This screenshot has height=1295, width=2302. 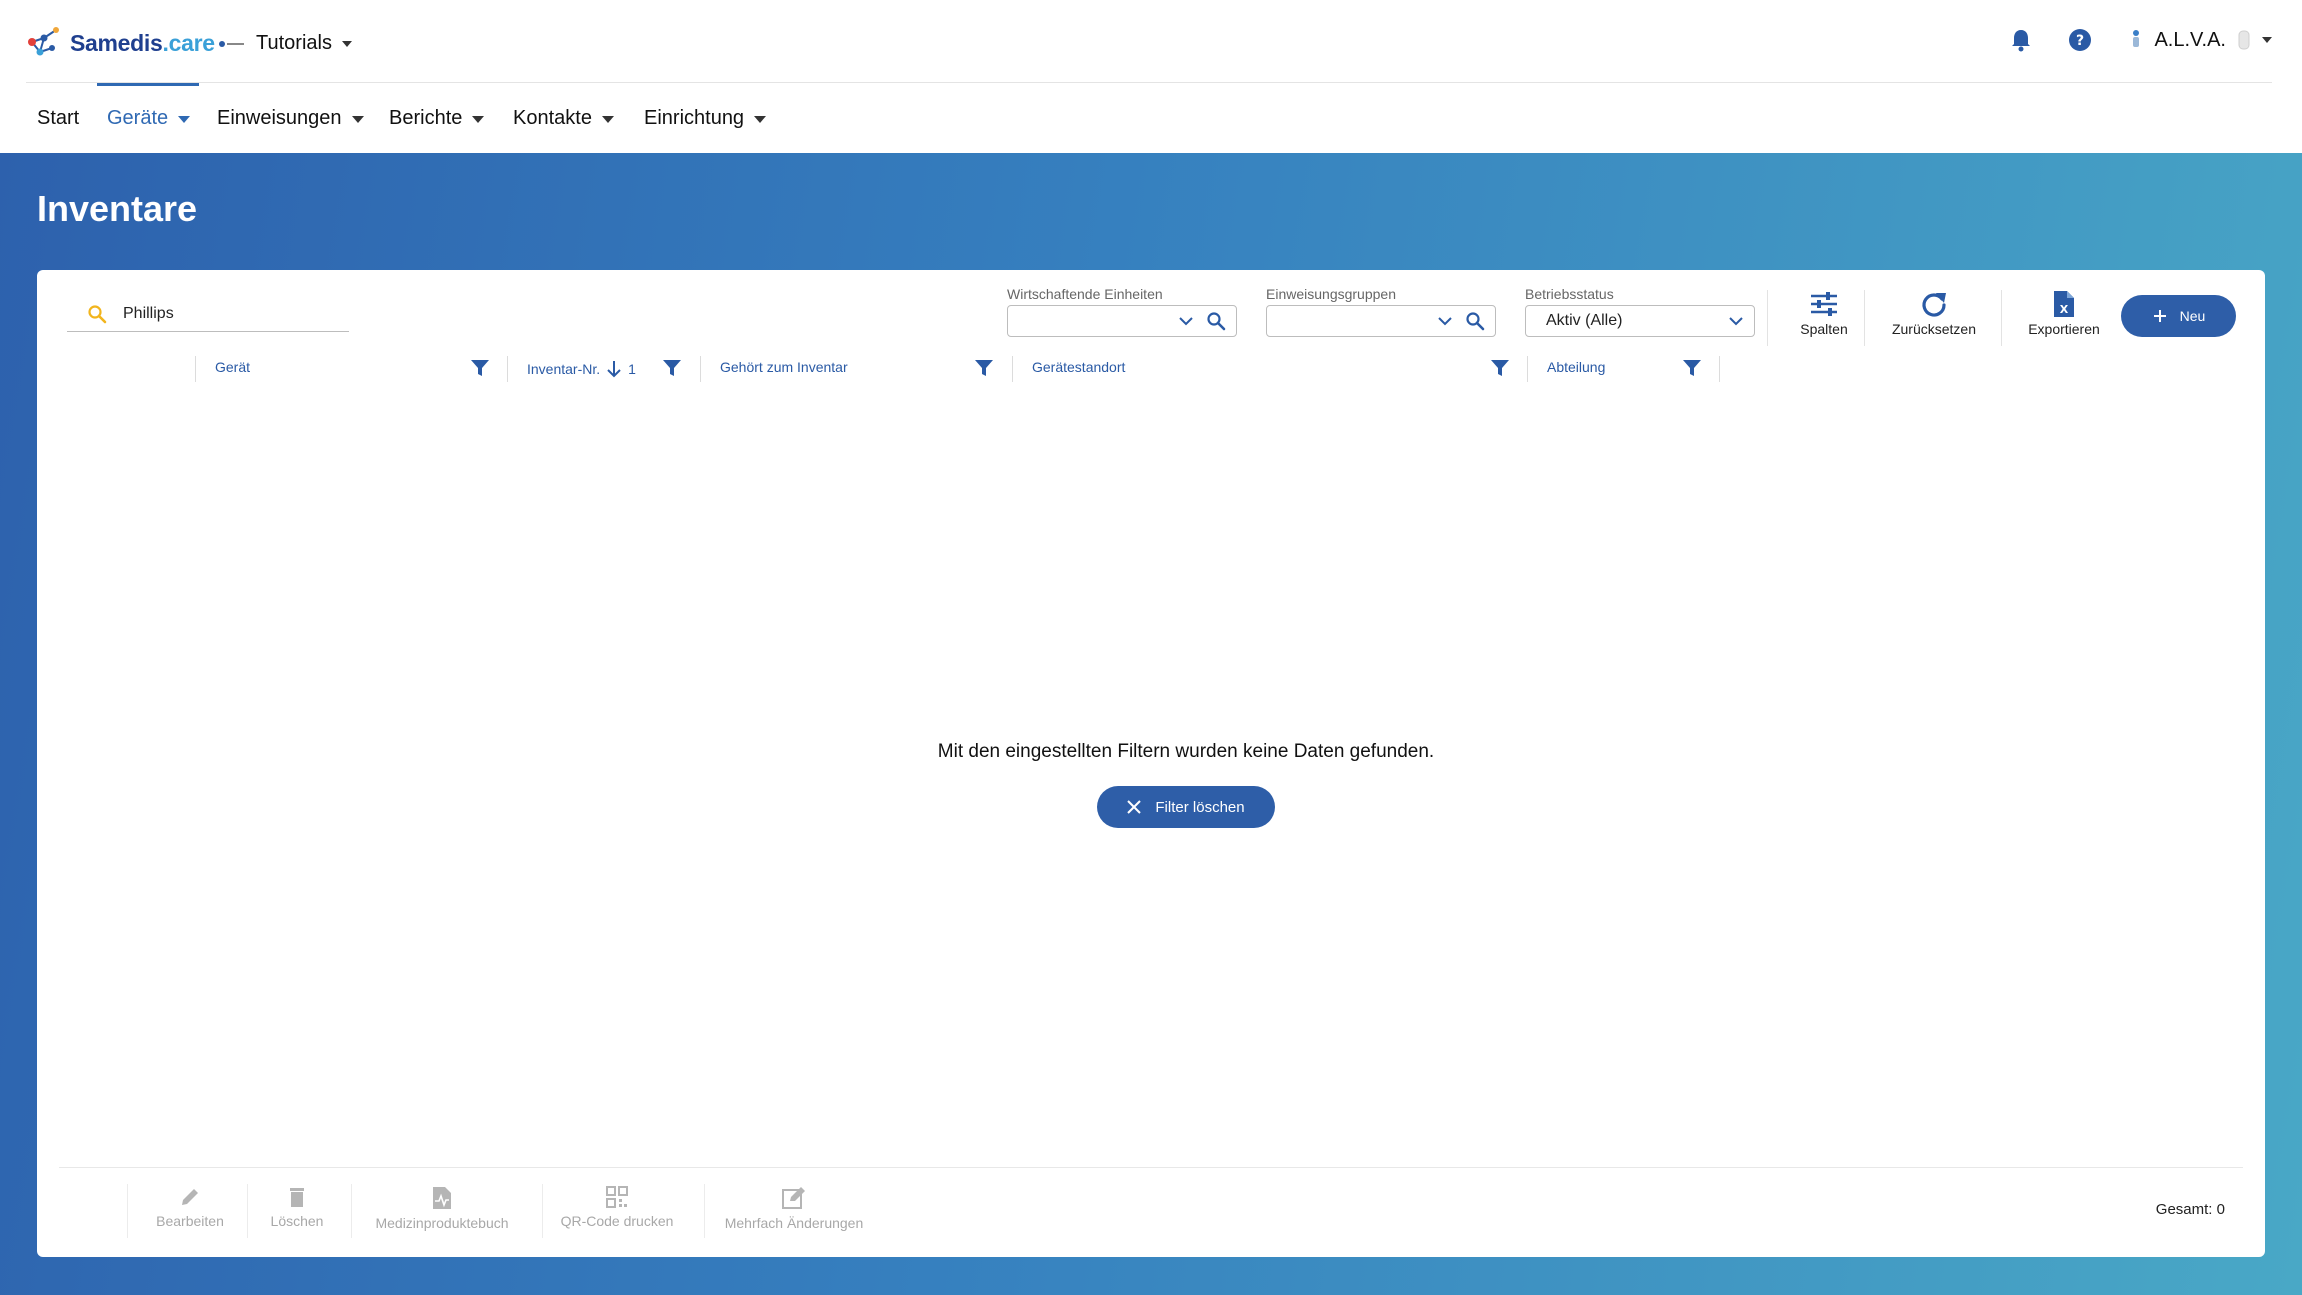 I want to click on nav-item-einrichtung: Einrichtung, so click(x=705, y=118).